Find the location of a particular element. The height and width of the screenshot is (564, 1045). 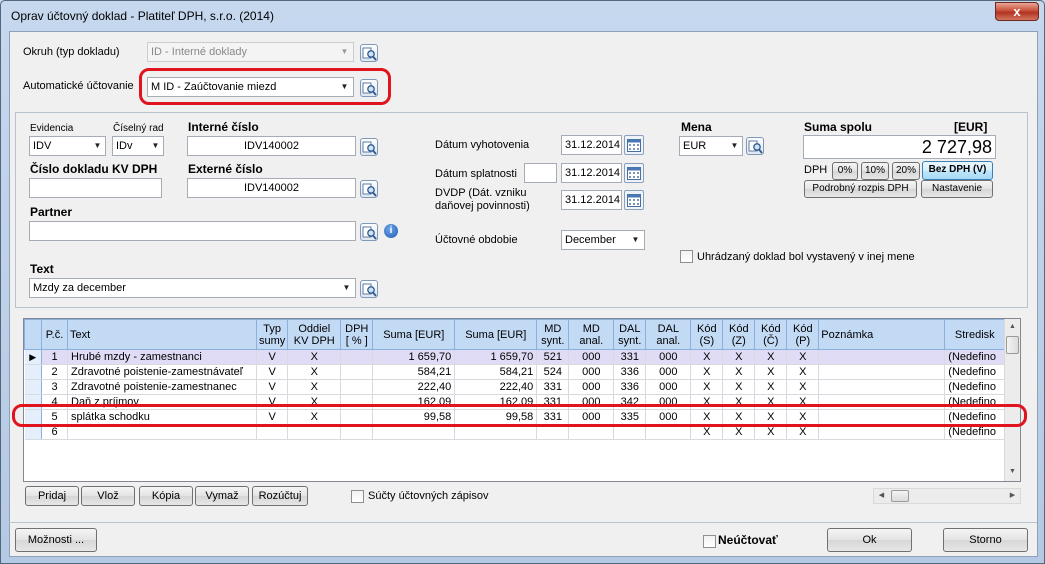

rozpis-dph-button: Podrobný rozpis DPH is located at coordinates (860, 189).